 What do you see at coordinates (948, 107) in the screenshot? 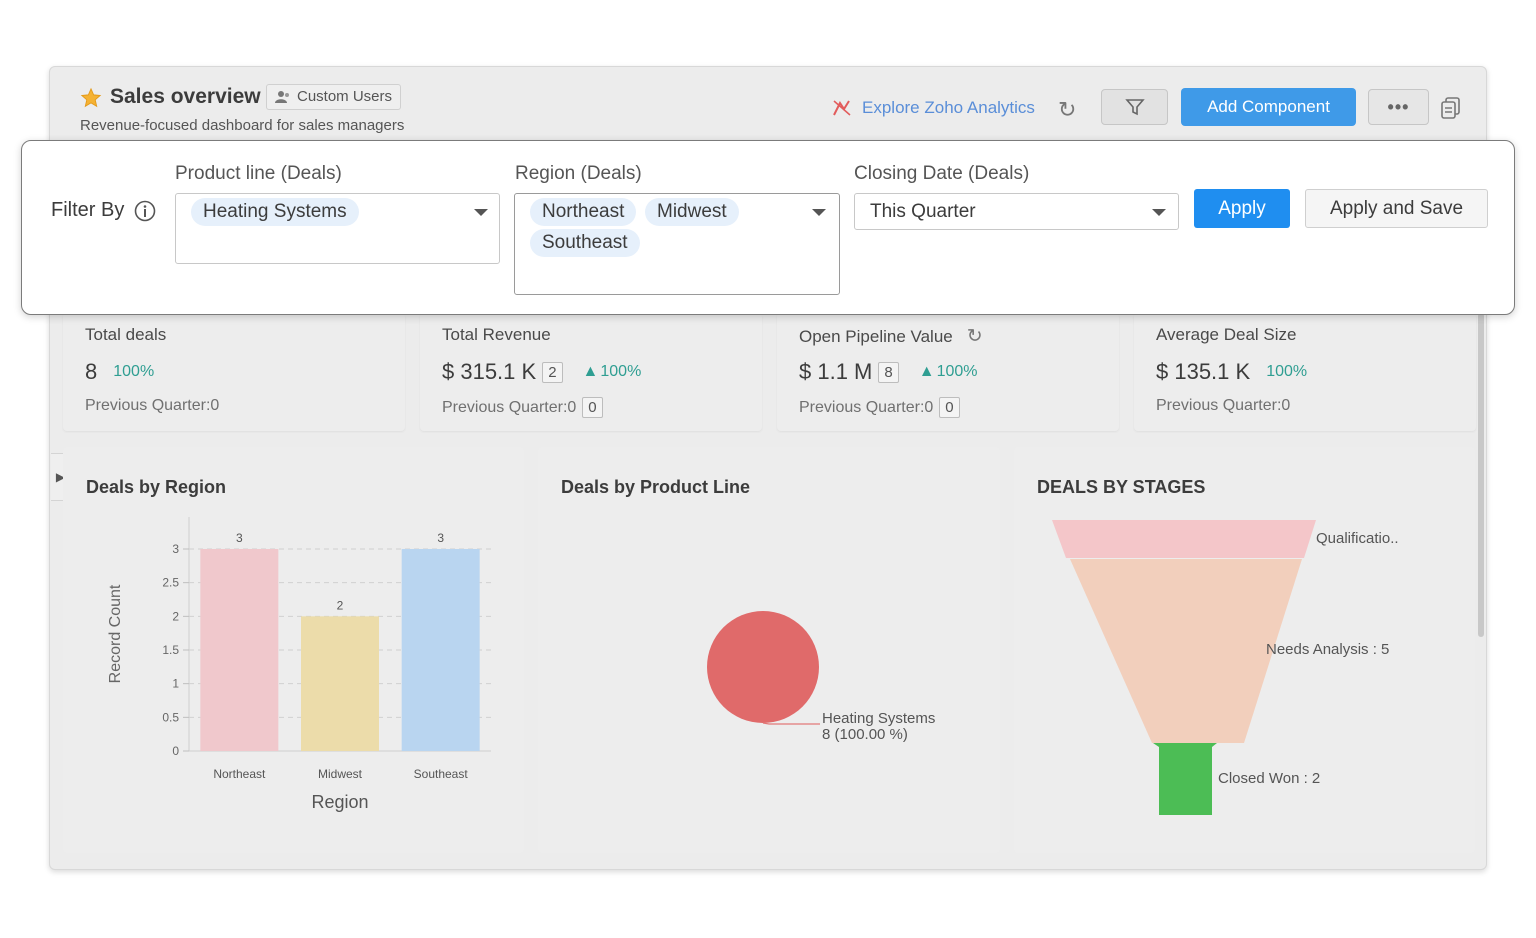
I see `explore-label: Explore Zoho Analytics` at bounding box center [948, 107].